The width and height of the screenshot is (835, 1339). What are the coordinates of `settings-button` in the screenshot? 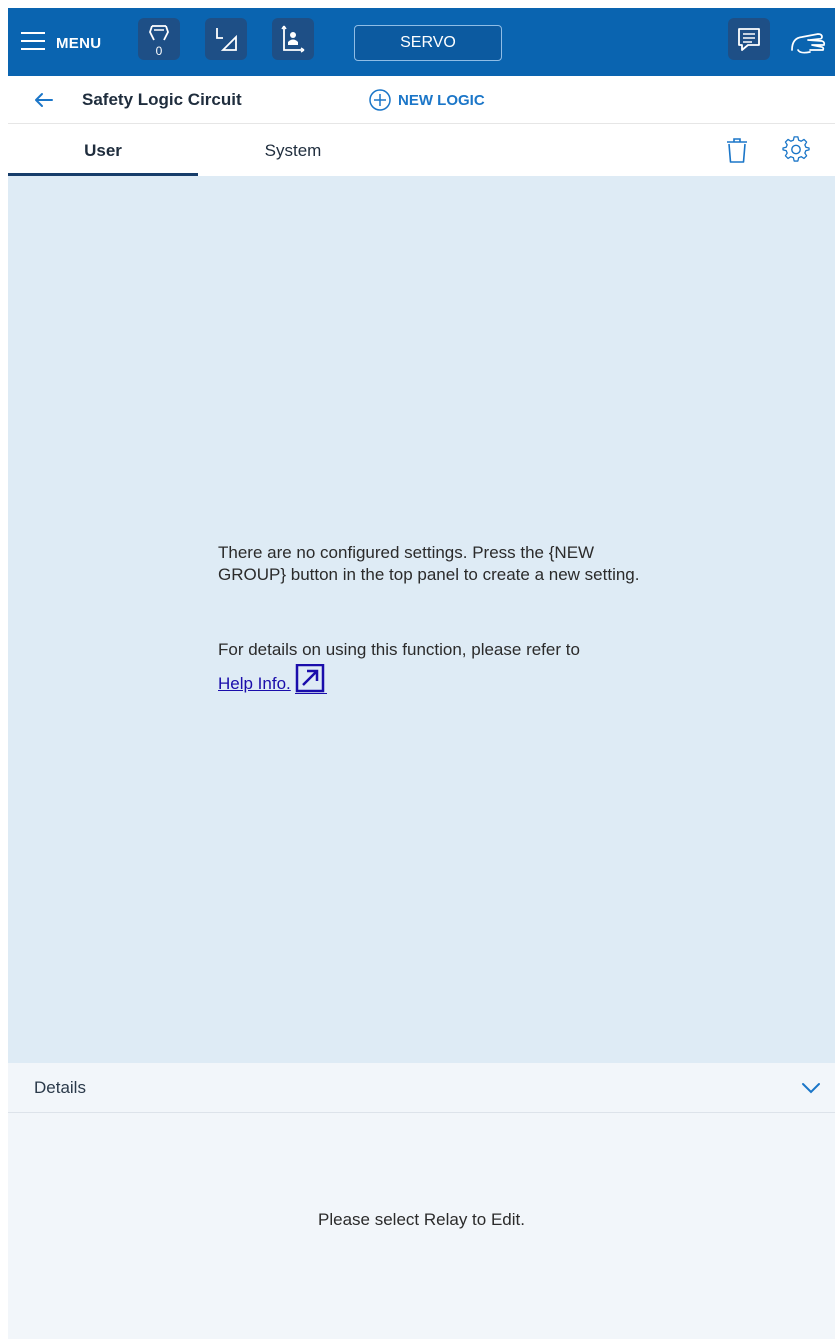 It's located at (796, 150).